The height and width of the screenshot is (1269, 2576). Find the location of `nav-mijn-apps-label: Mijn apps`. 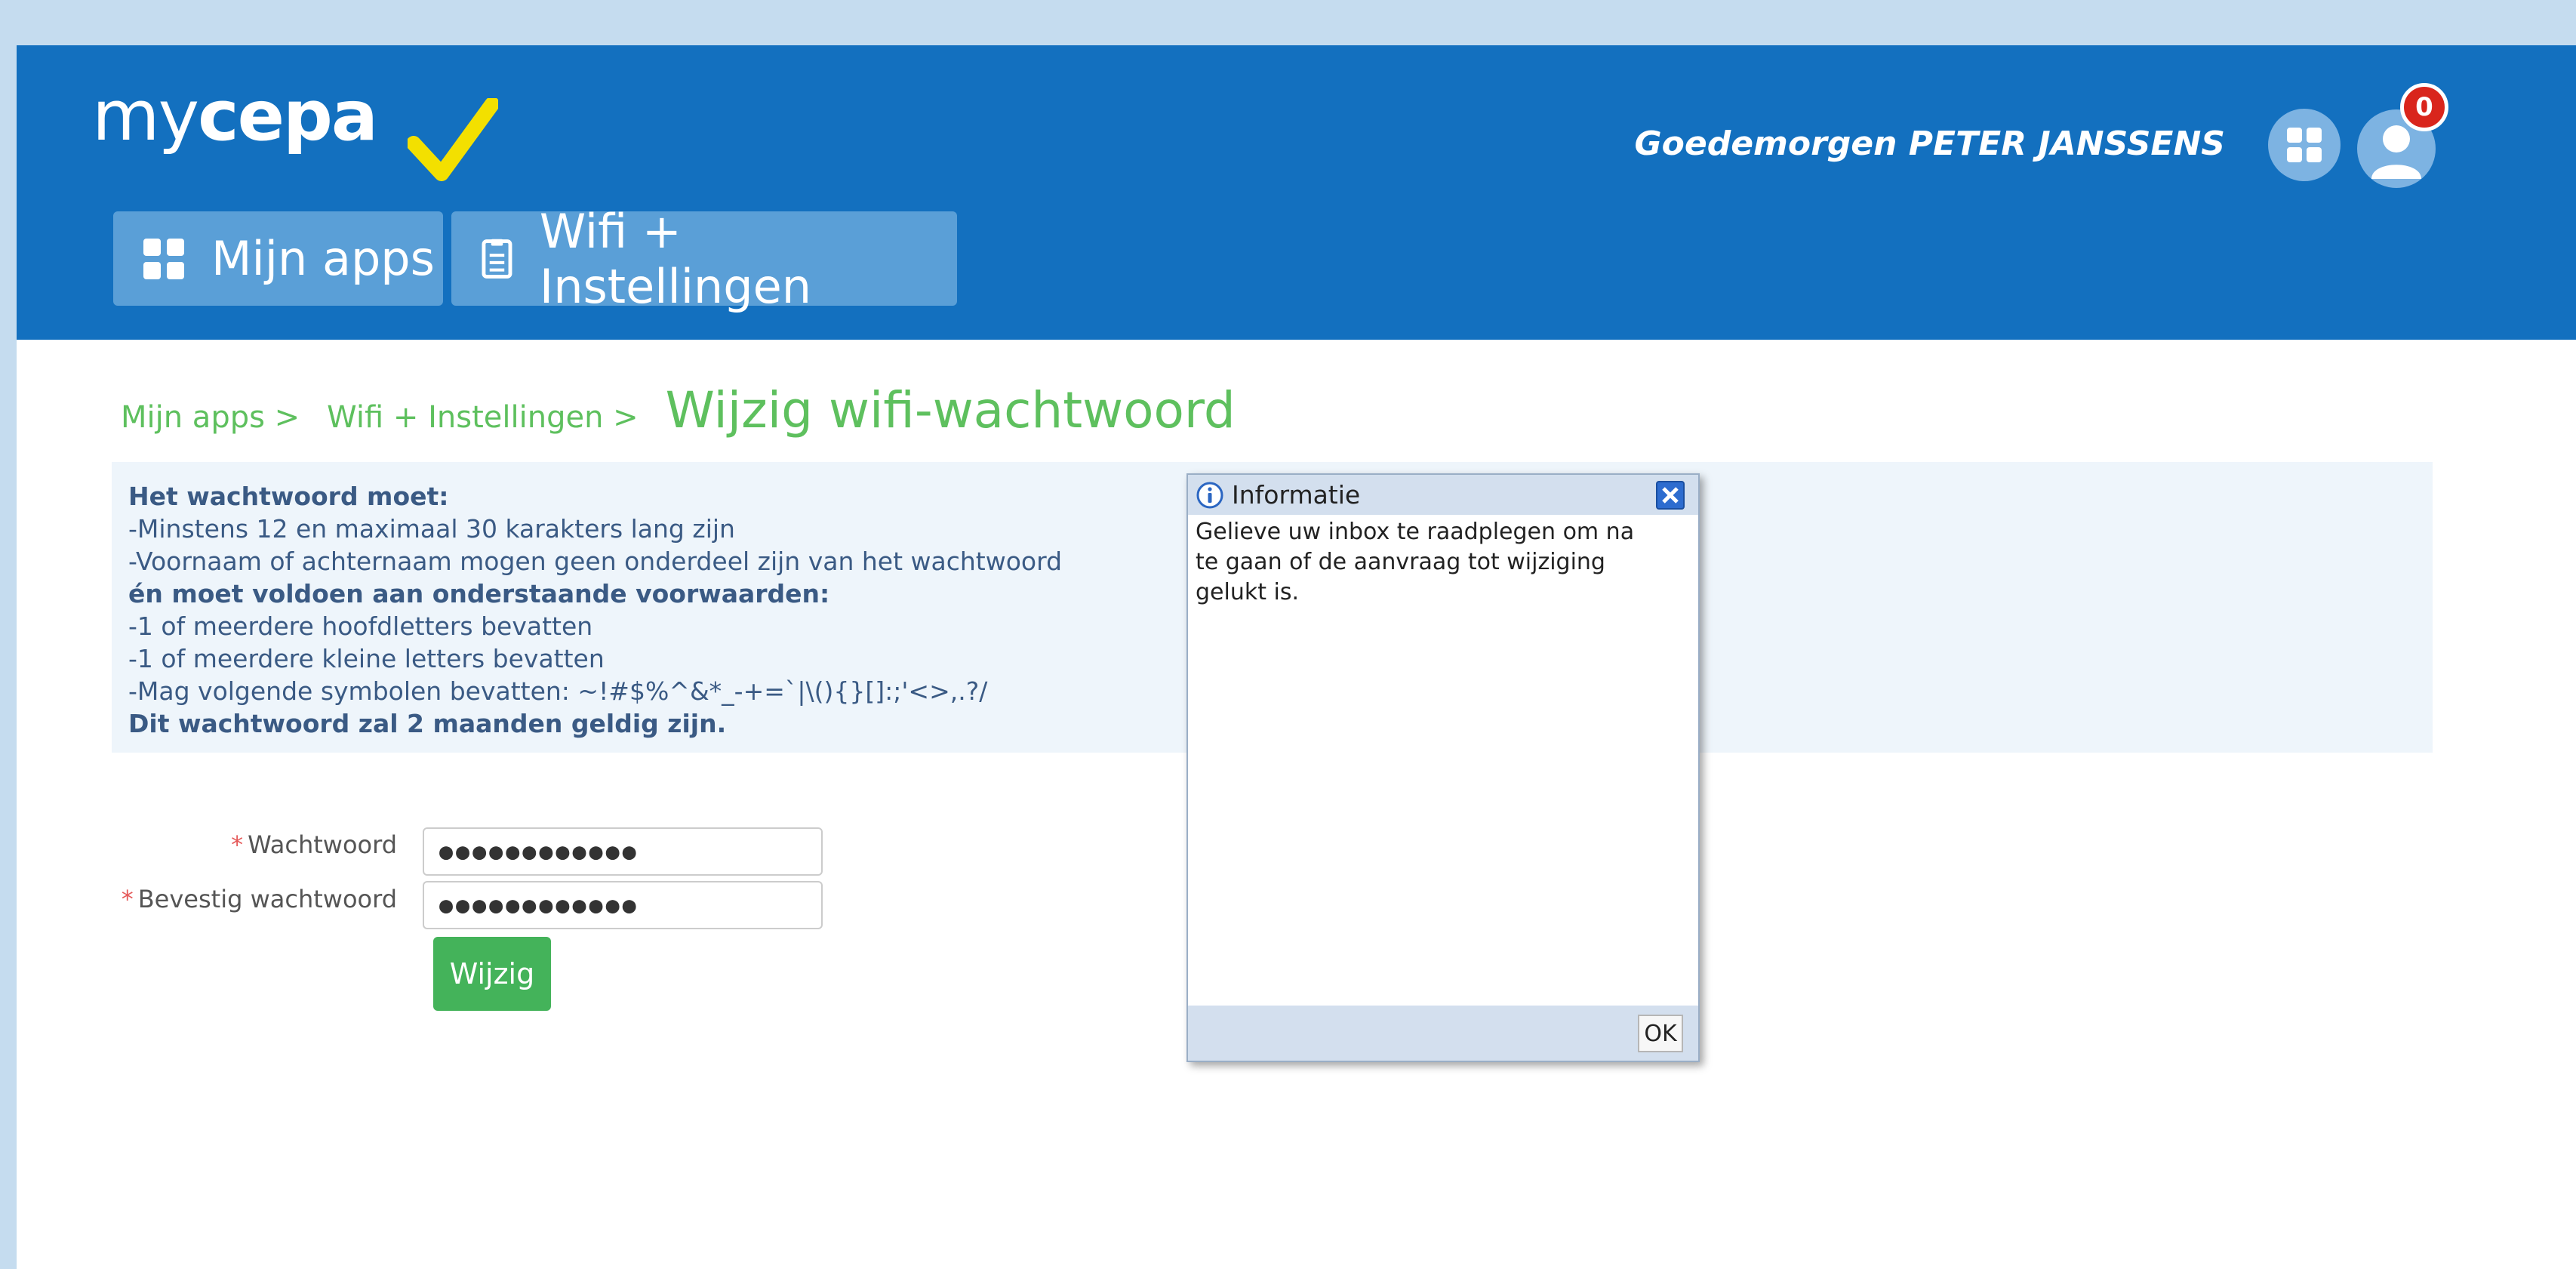

nav-mijn-apps-label: Mijn apps is located at coordinates (323, 258).